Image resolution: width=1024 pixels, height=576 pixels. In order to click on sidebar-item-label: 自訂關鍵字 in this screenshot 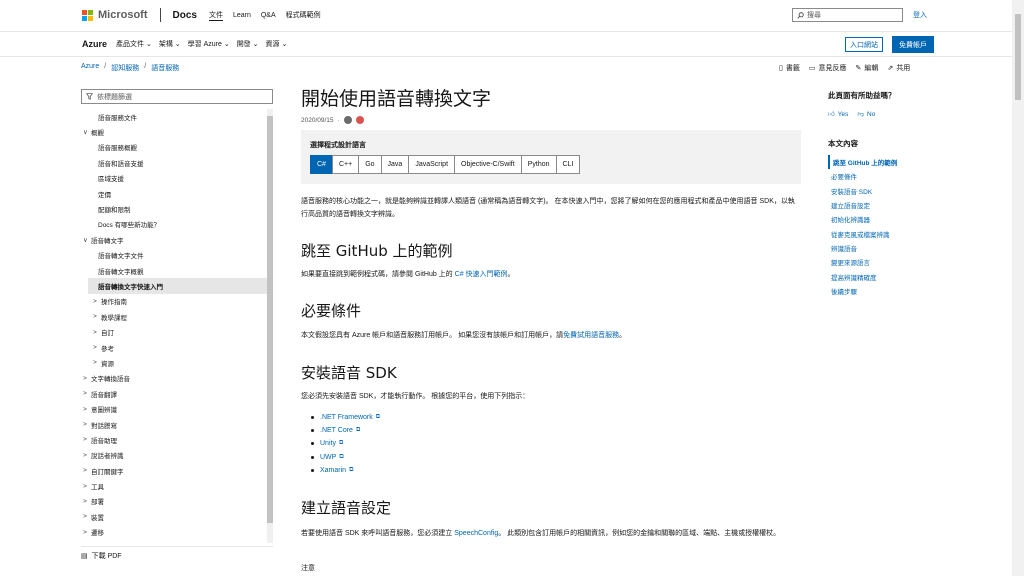, I will do `click(107, 472)`.